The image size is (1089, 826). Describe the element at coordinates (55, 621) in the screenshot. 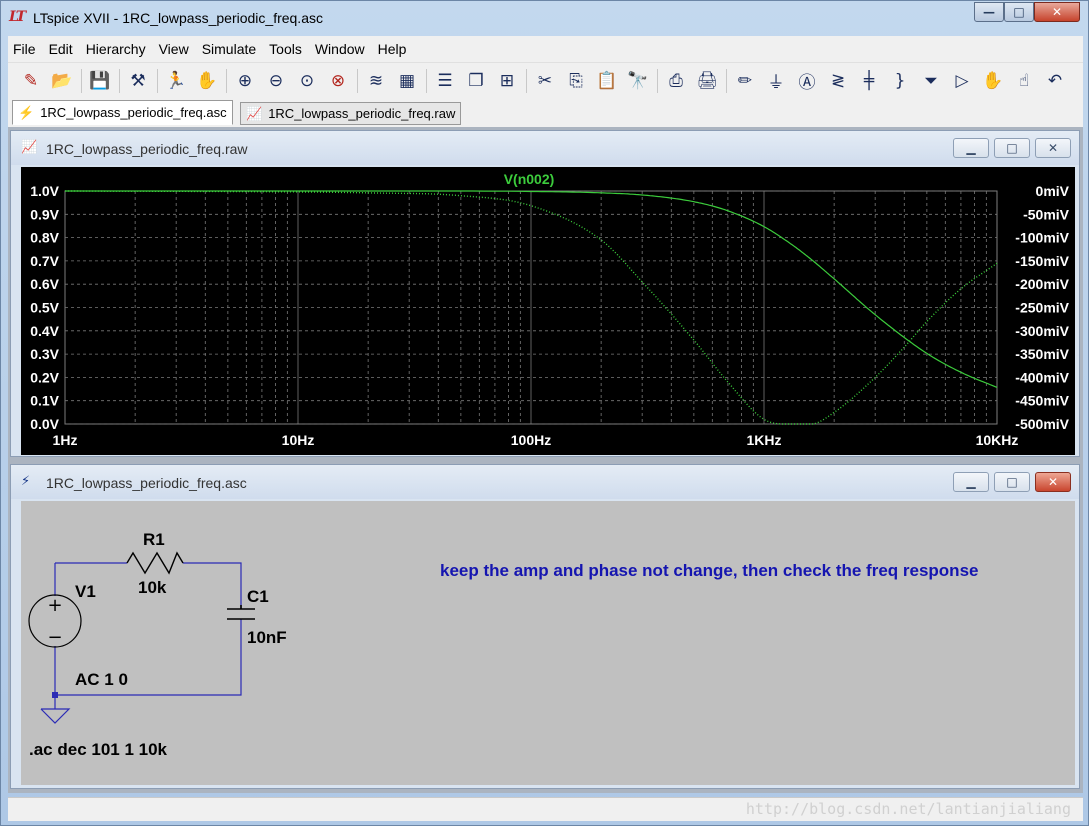

I see `voltage-source-v1-symbol: + −` at that location.